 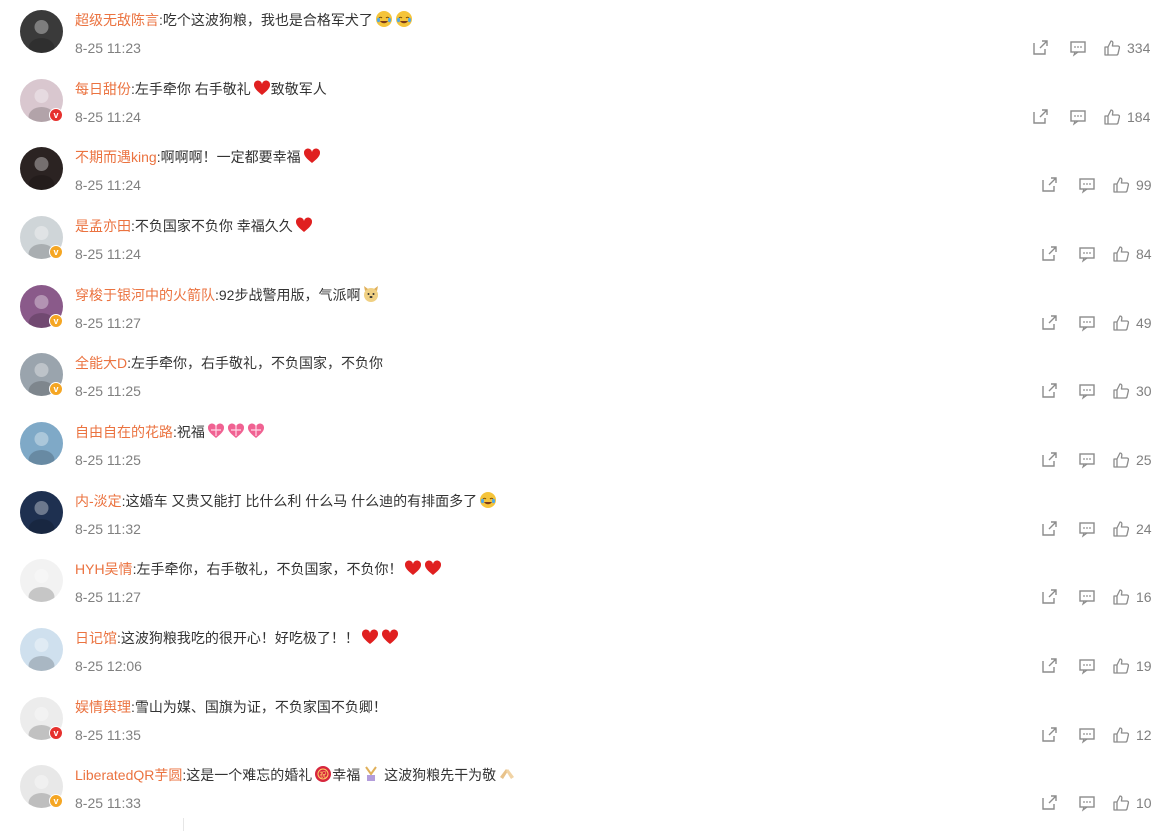 I want to click on doge-emoji, so click(x=371, y=294).